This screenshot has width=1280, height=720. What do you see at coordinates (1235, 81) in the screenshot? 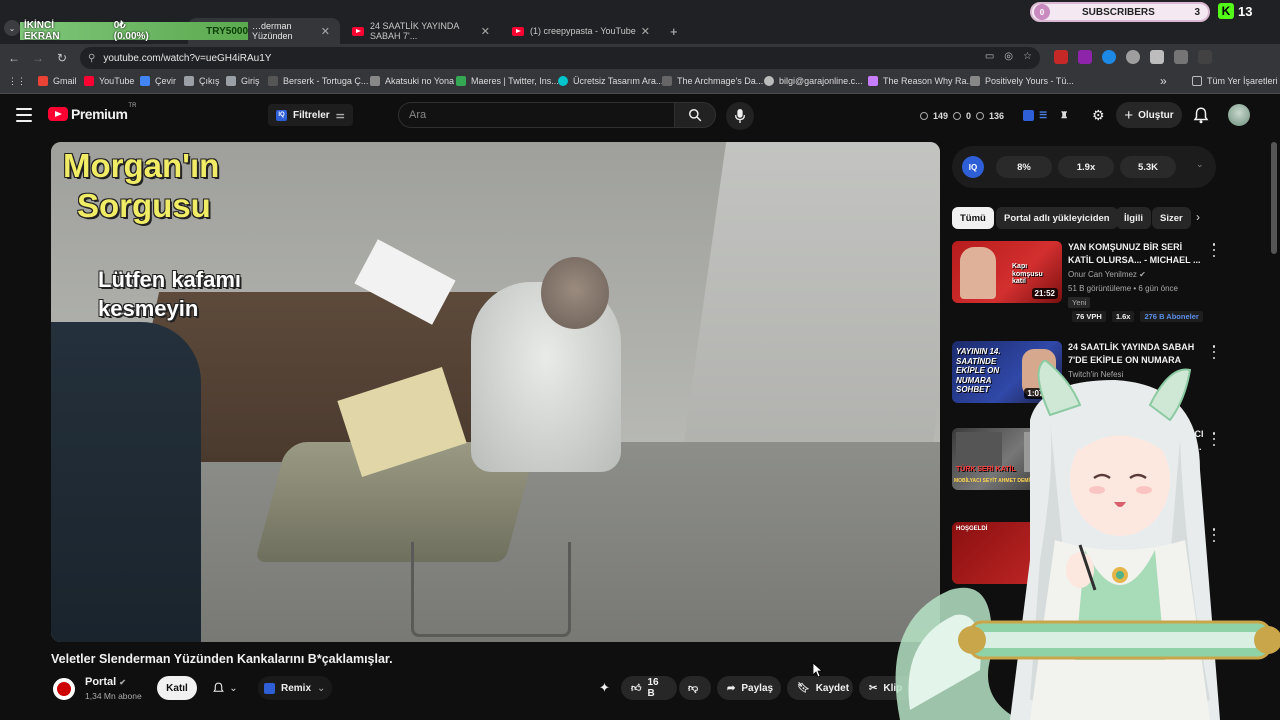
I see `all-bookmarks: Tüm Yer İşaretleri` at bounding box center [1235, 81].